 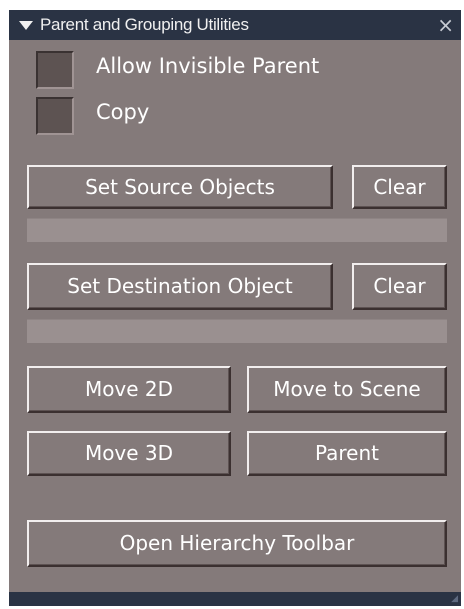 I want to click on allow-invisible-parent-option: Allow Invisible Parent, so click(x=236, y=71).